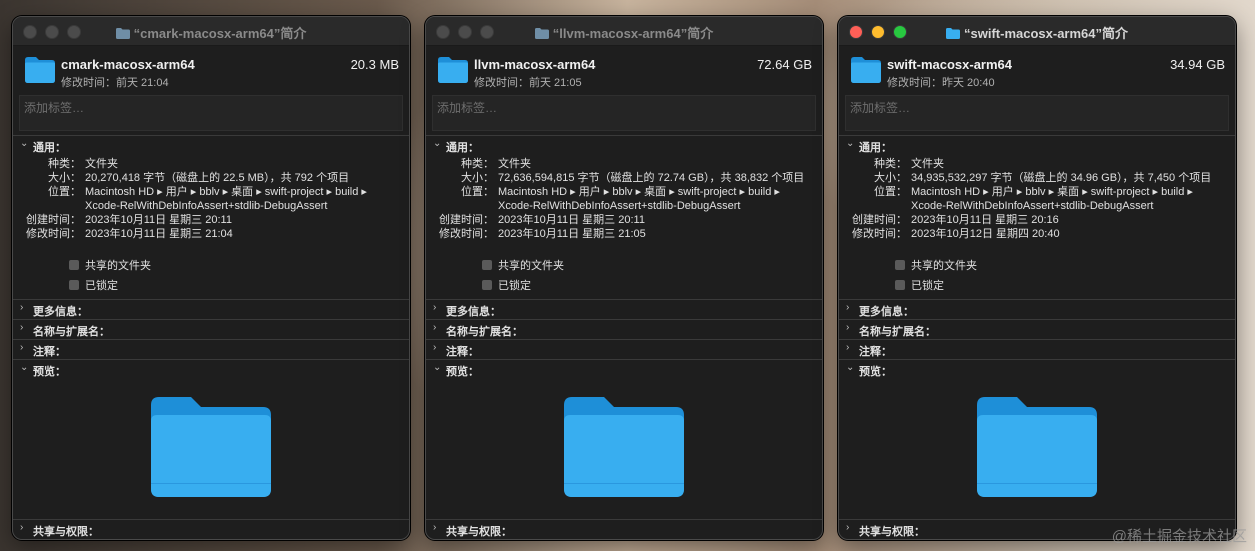 The image size is (1255, 551). I want to click on section-label: 共享与权限：, so click(892, 532).